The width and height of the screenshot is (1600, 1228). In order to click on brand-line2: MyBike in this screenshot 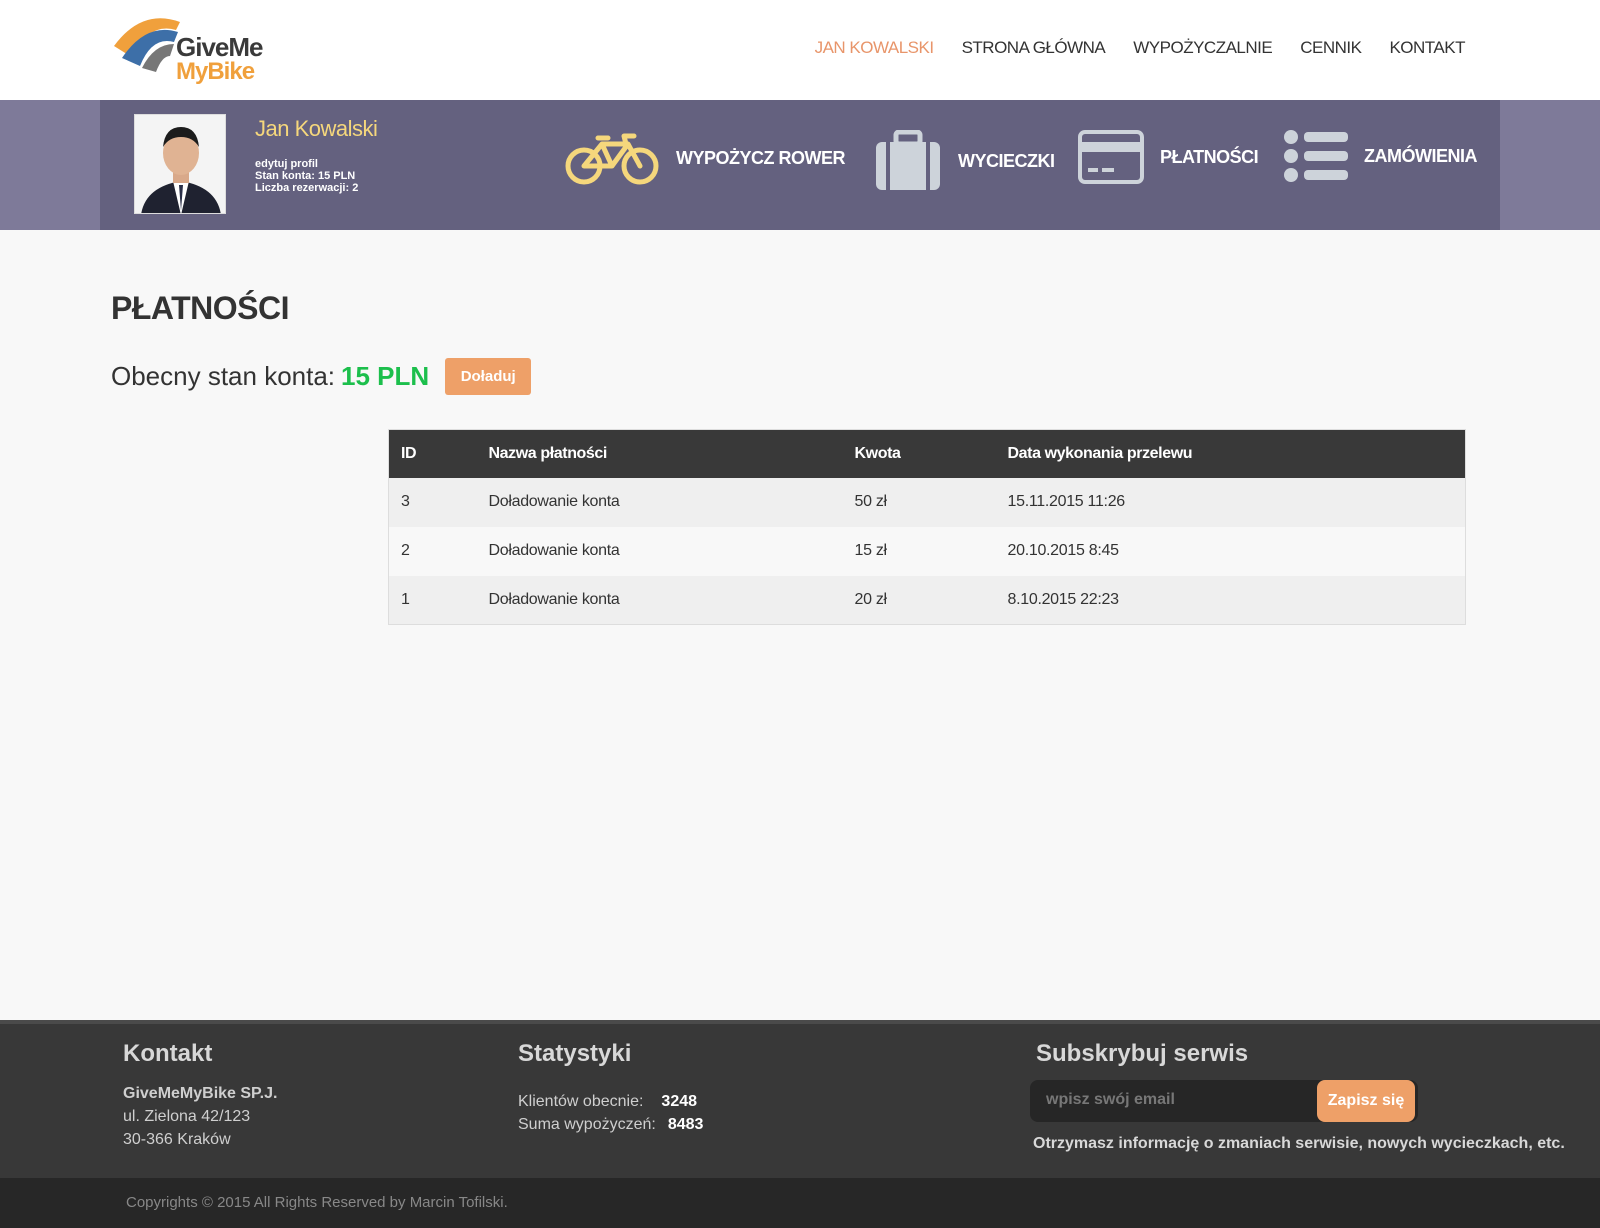, I will do `click(215, 71)`.